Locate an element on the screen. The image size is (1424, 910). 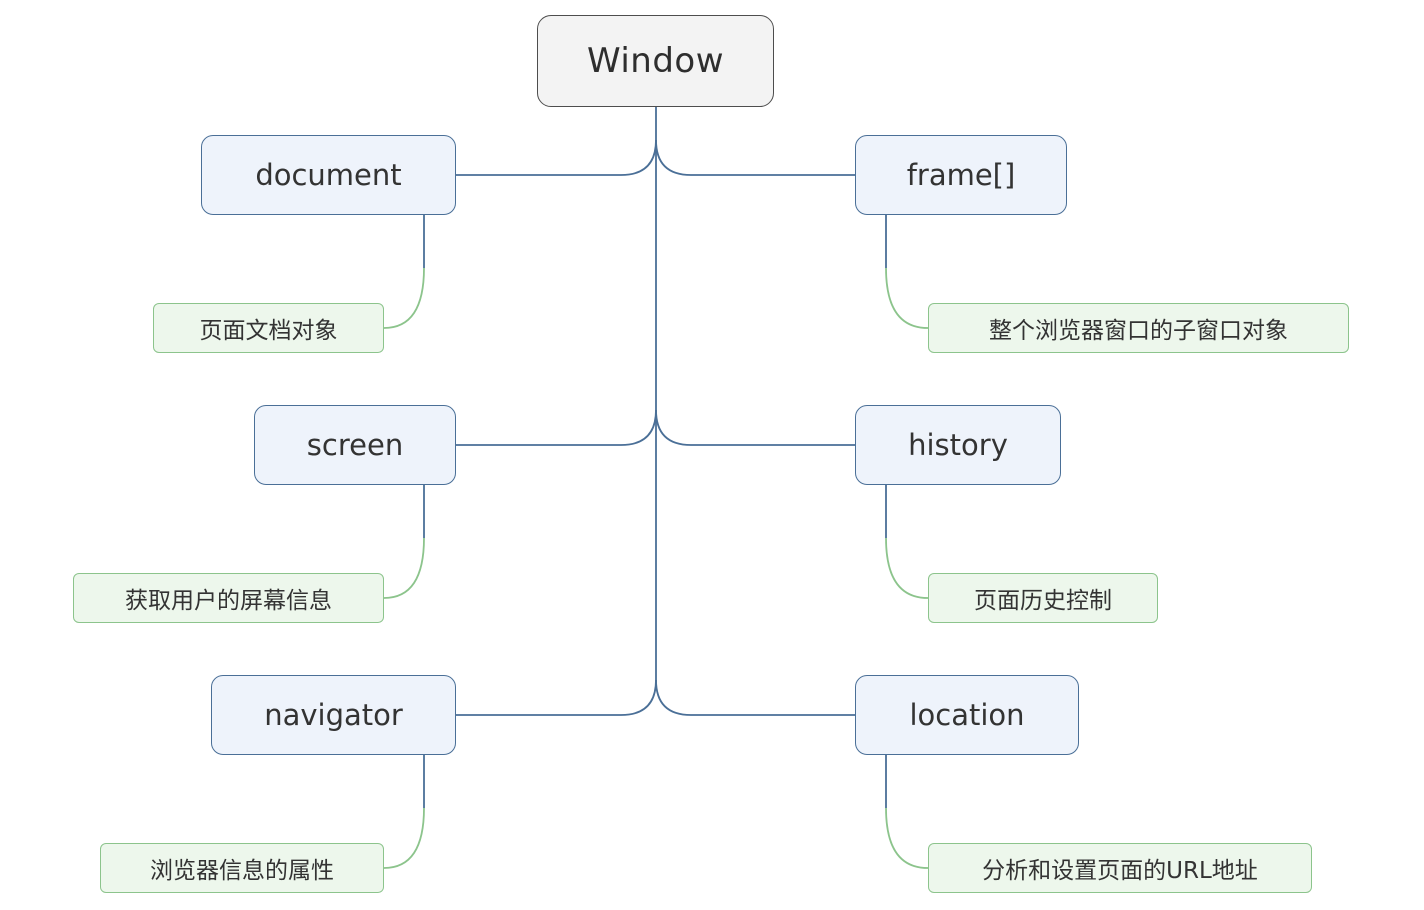
screen-desc-label: 获取用户的屏幕信息 is located at coordinates (228, 601).